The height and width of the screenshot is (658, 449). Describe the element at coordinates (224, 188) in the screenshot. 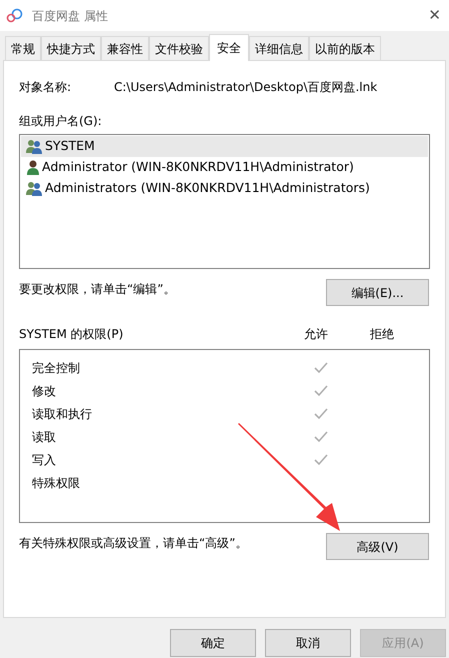

I see `user-row: Administrators (WIN-8K0NKRDV11H\Administrators)` at that location.